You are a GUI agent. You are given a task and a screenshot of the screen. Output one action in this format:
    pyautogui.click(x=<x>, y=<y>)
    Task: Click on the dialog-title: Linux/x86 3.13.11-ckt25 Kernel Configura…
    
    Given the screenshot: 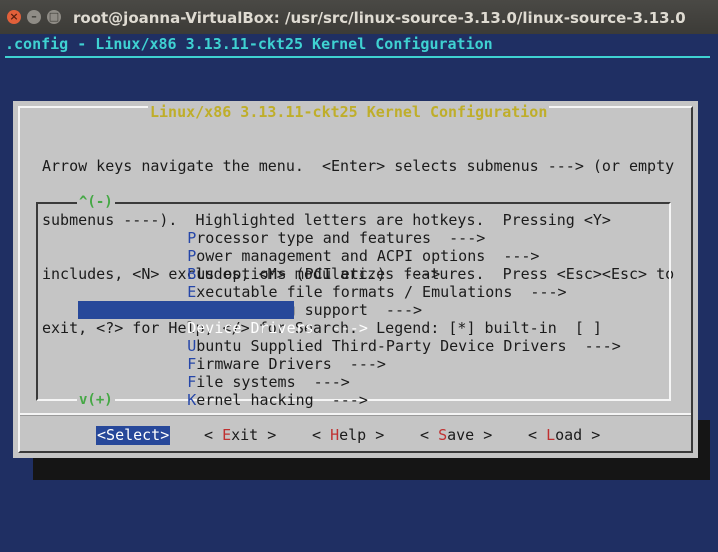 What is the action you would take?
    pyautogui.click(x=349, y=112)
    